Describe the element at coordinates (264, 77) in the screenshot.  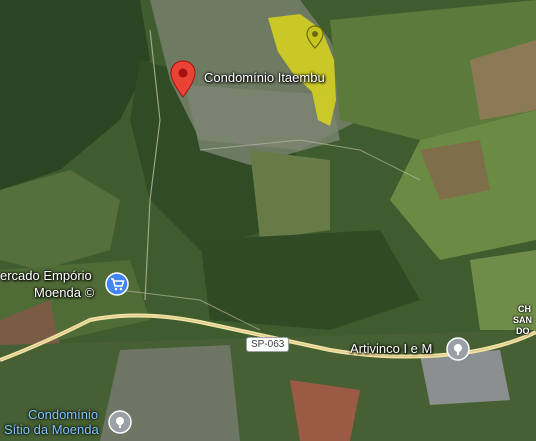
I see `place-label-condominio-itaembu: Condomínio Itaembu` at that location.